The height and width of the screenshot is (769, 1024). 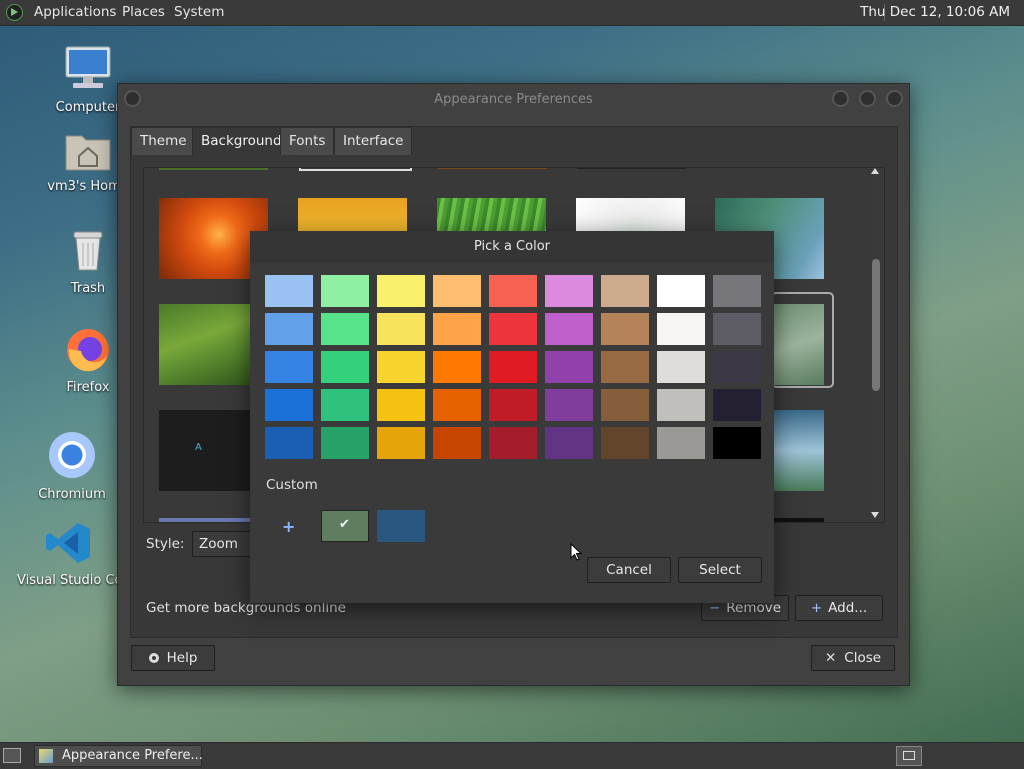 I want to click on window-title: Appearance Preferences, so click(x=513, y=101).